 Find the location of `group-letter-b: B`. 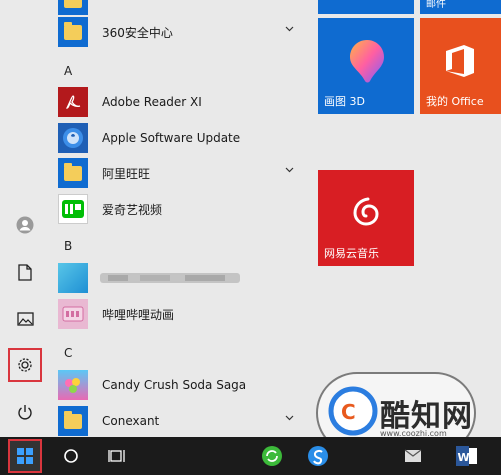

group-letter-b: B is located at coordinates (68, 246).